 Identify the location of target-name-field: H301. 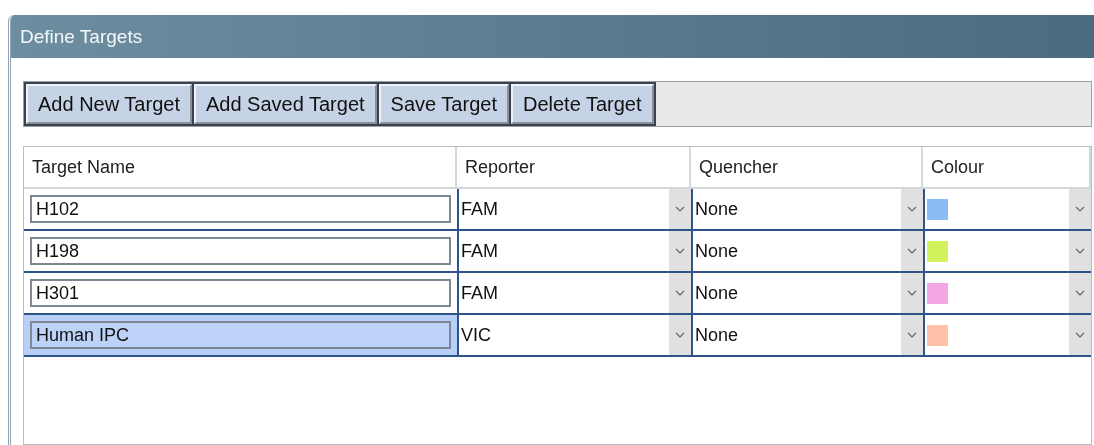
(240, 293).